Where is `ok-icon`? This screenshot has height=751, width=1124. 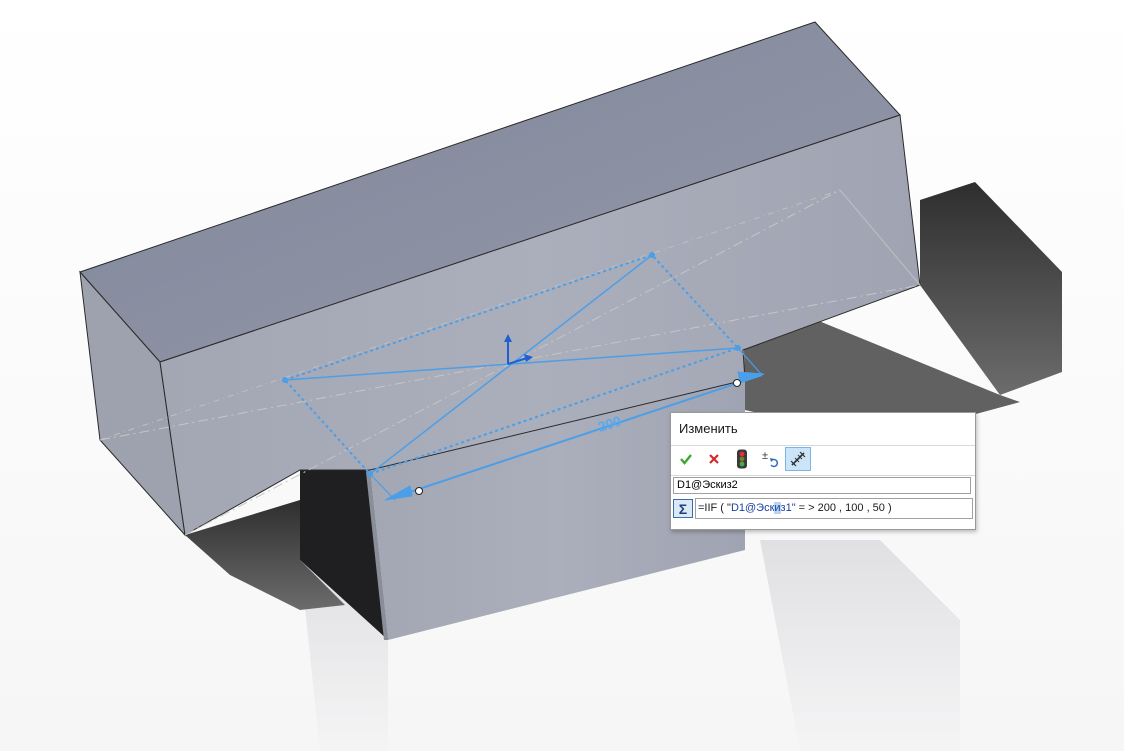
ok-icon is located at coordinates (686, 459).